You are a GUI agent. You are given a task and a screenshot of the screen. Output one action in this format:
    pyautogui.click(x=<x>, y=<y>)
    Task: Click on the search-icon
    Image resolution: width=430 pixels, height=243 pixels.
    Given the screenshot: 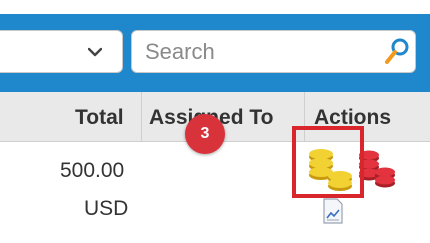 What is the action you would take?
    pyautogui.click(x=397, y=51)
    